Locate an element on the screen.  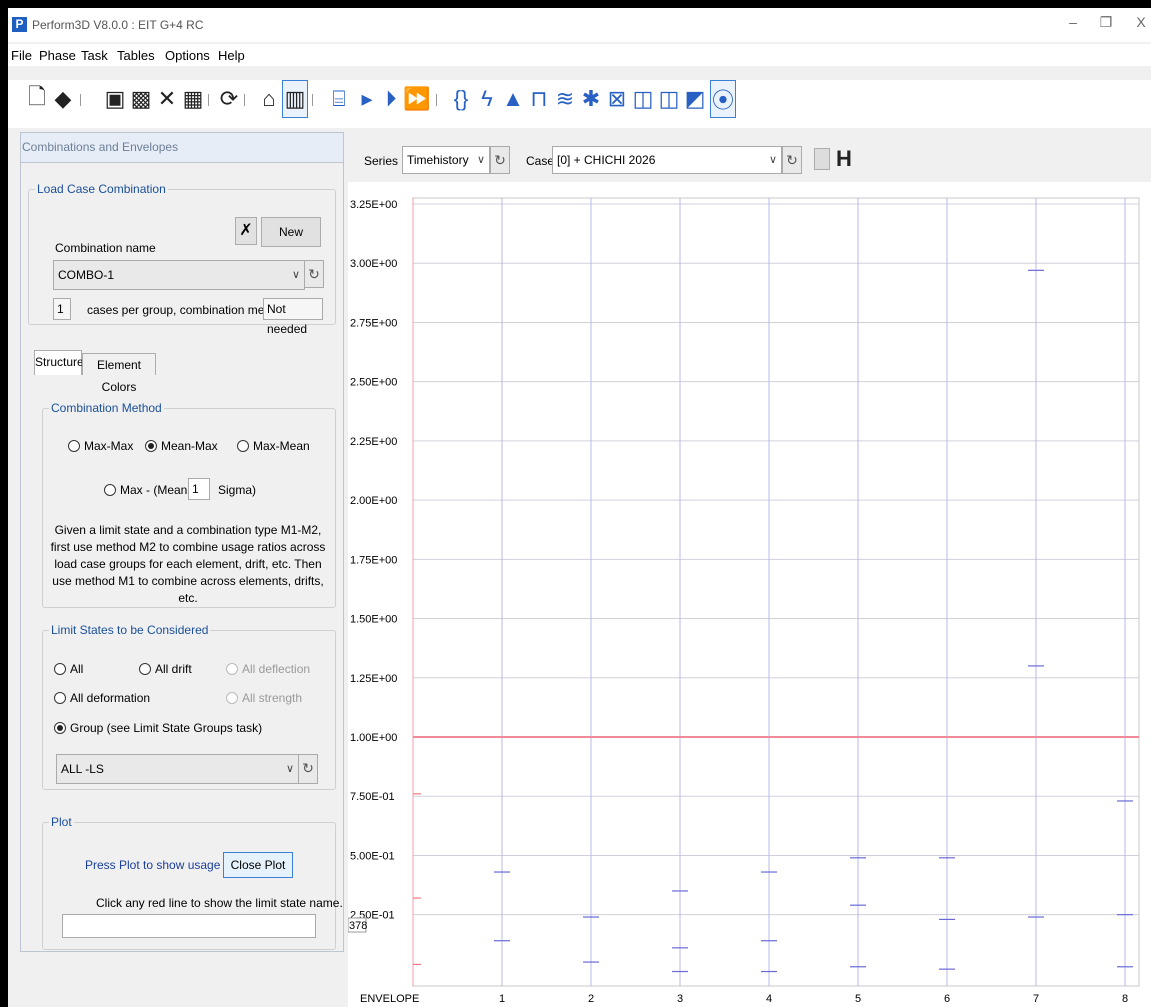
graph3-icon: ◩ is located at coordinates (695, 99).